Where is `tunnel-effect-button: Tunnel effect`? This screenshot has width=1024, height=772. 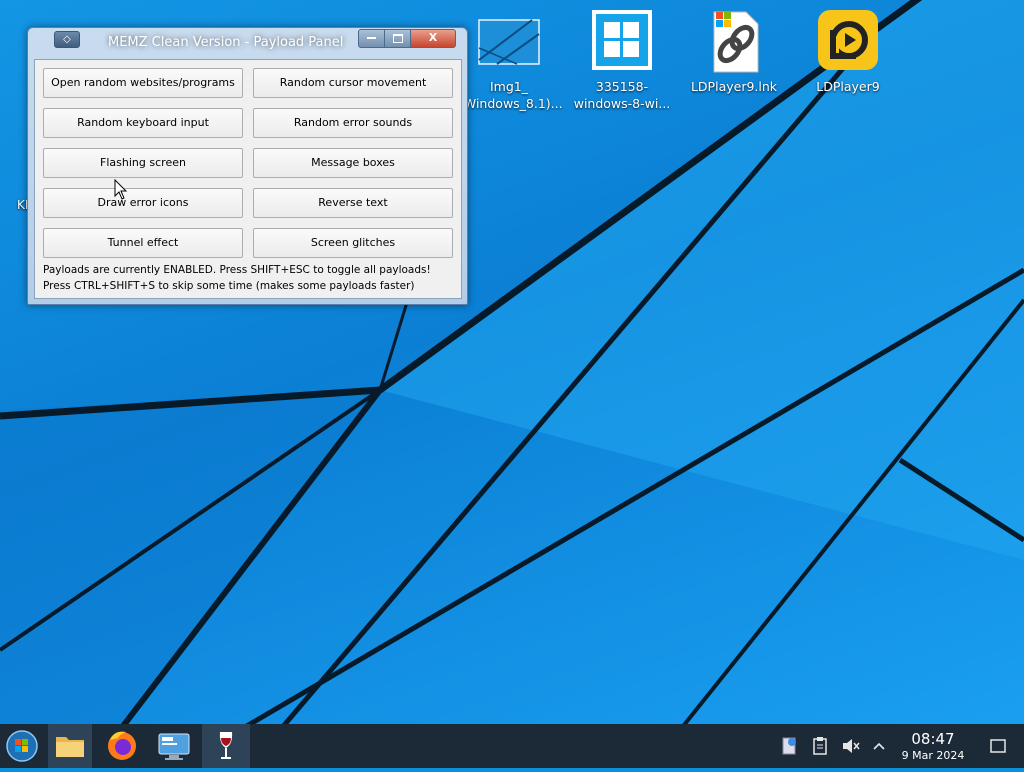
tunnel-effect-button: Tunnel effect is located at coordinates (143, 243).